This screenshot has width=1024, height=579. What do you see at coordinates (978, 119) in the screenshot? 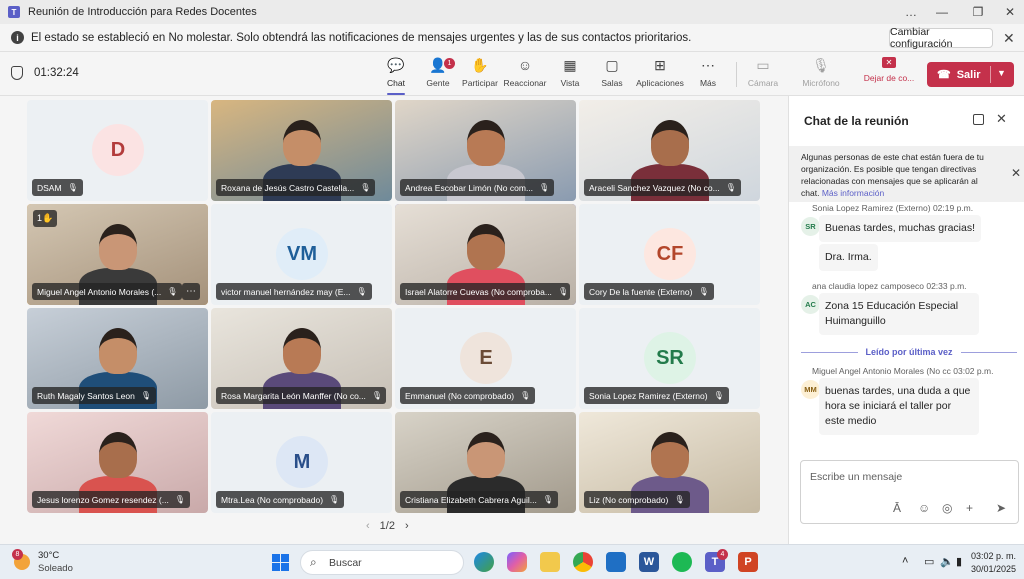
I see `popout-icon` at bounding box center [978, 119].